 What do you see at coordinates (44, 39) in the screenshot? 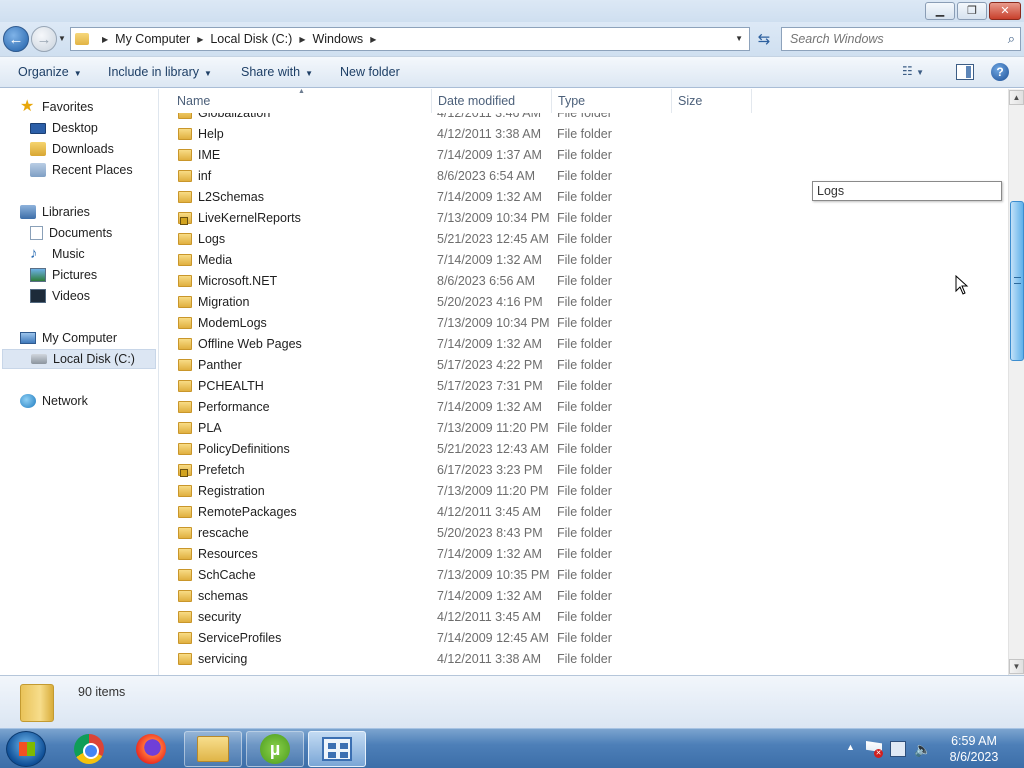
I see `forward-button: →` at bounding box center [44, 39].